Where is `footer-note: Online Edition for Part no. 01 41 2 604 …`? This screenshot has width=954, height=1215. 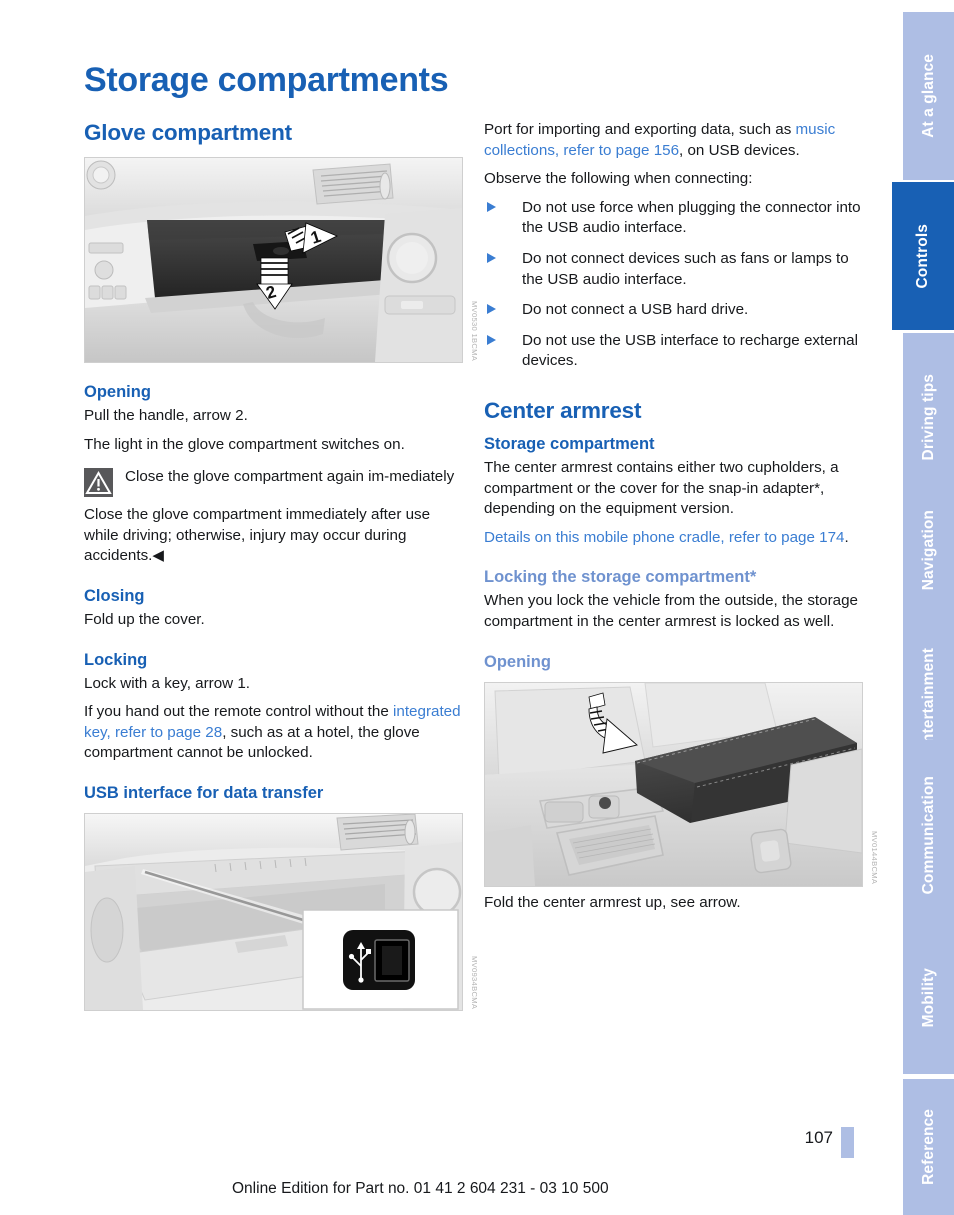 footer-note: Online Edition for Part no. 01 41 2 604 … is located at coordinates (420, 1188).